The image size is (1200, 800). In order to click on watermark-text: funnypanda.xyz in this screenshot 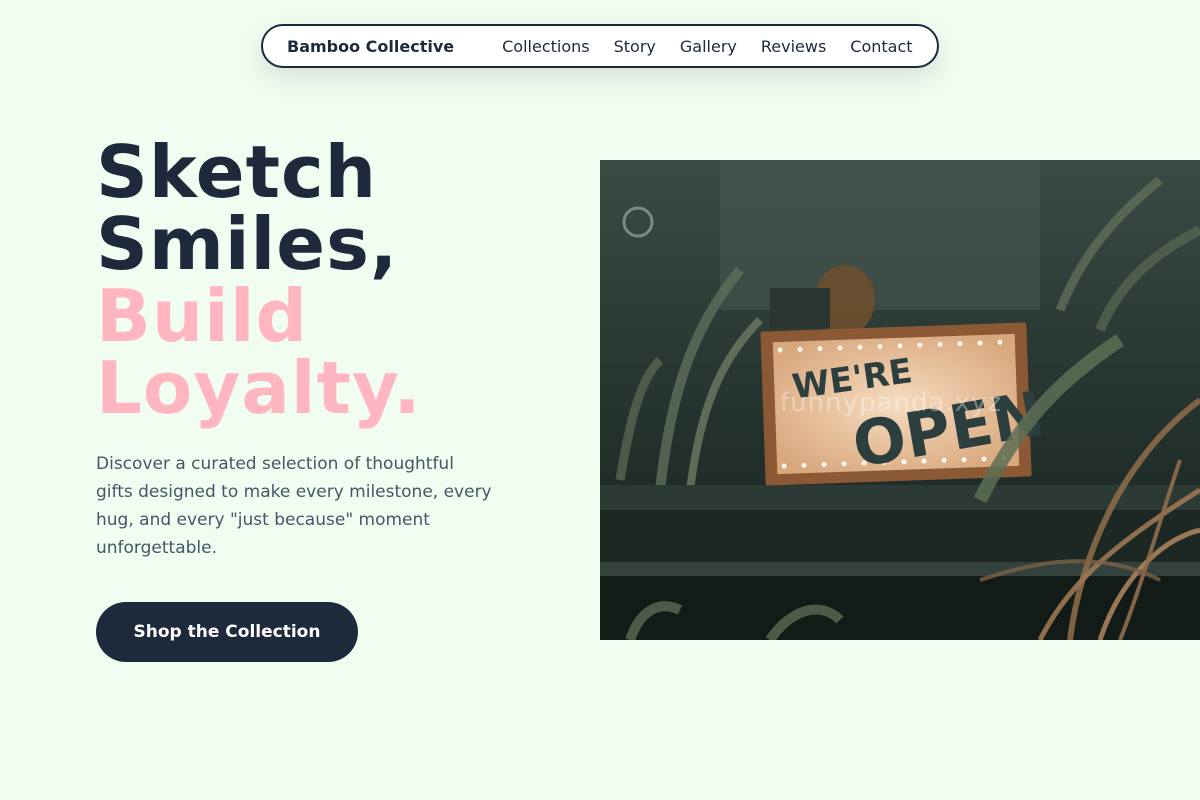, I will do `click(891, 403)`.